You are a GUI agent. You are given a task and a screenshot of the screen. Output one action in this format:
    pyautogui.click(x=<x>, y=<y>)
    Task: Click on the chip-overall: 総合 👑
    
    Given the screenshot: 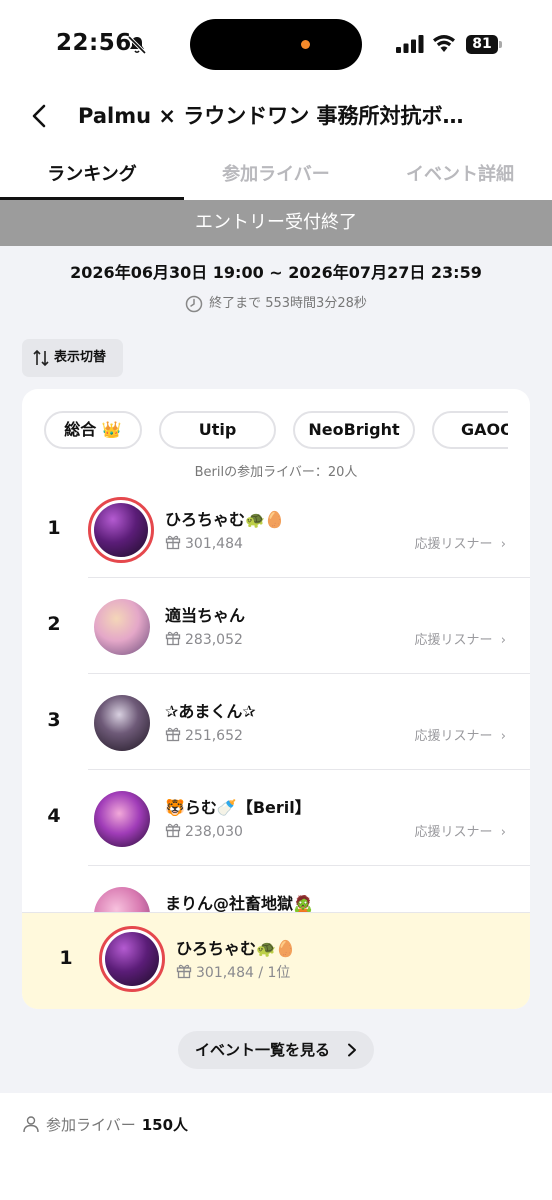 What is the action you would take?
    pyautogui.click(x=93, y=430)
    